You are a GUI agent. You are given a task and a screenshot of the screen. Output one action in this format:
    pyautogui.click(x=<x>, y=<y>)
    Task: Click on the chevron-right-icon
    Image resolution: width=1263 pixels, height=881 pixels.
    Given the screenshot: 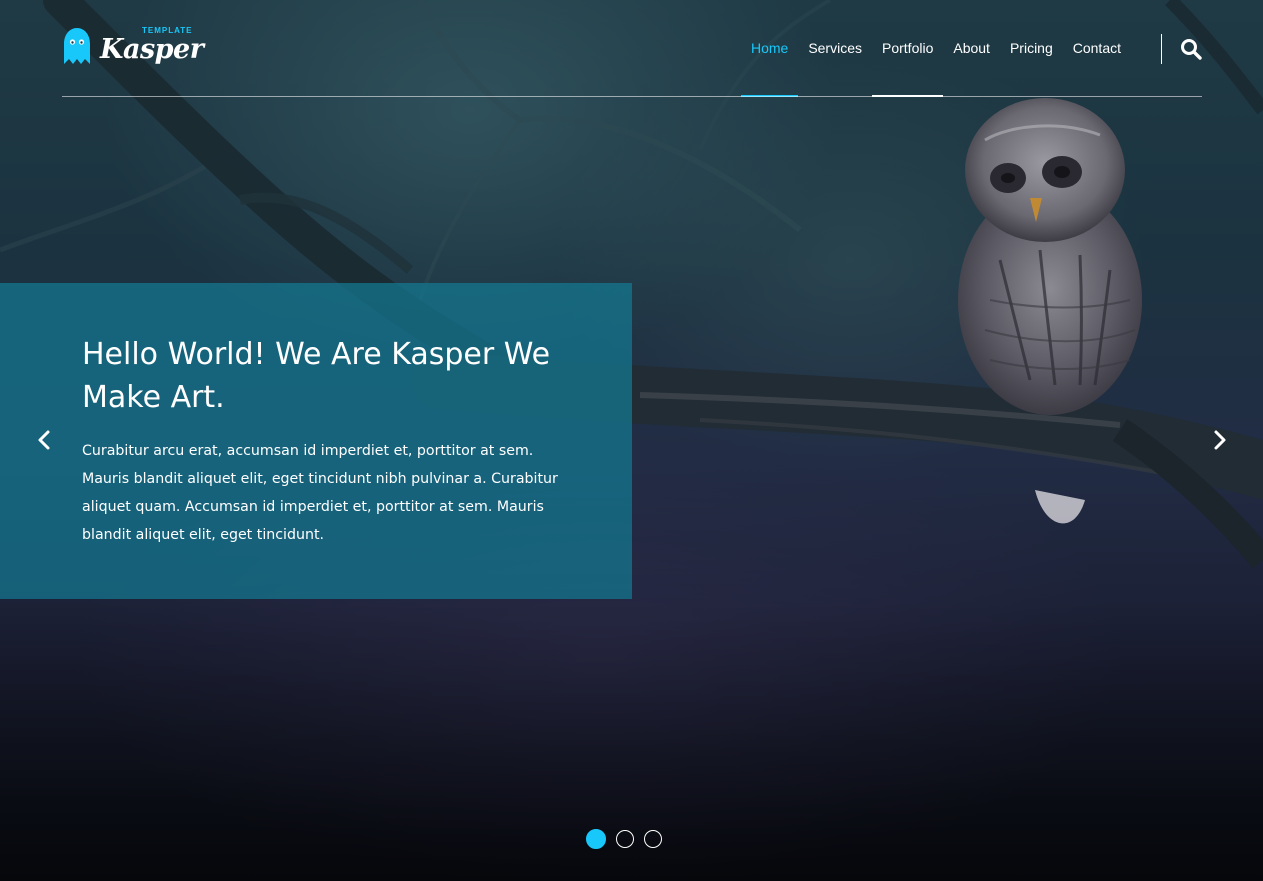 What is the action you would take?
    pyautogui.click(x=1220, y=440)
    